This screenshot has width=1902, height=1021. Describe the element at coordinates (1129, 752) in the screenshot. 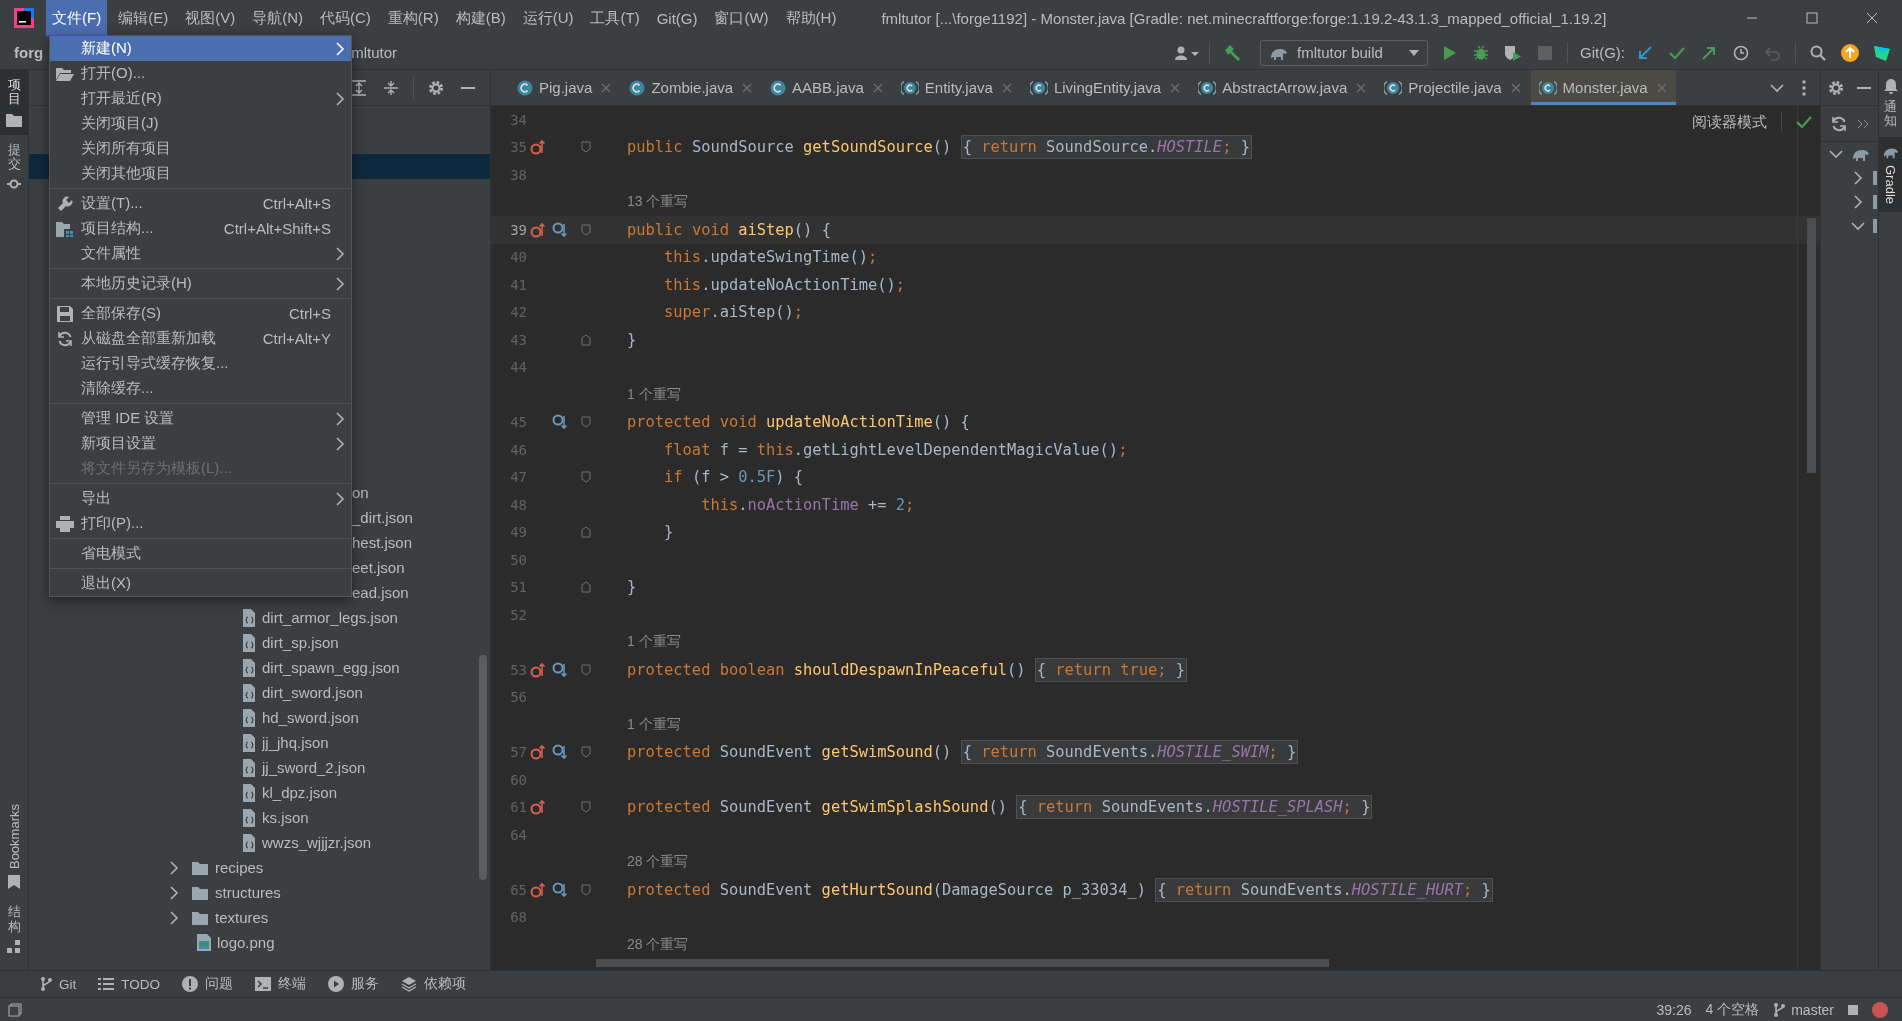

I see `folded-code: { return SoundEvents.HOSTILE_SWIM; }` at that location.